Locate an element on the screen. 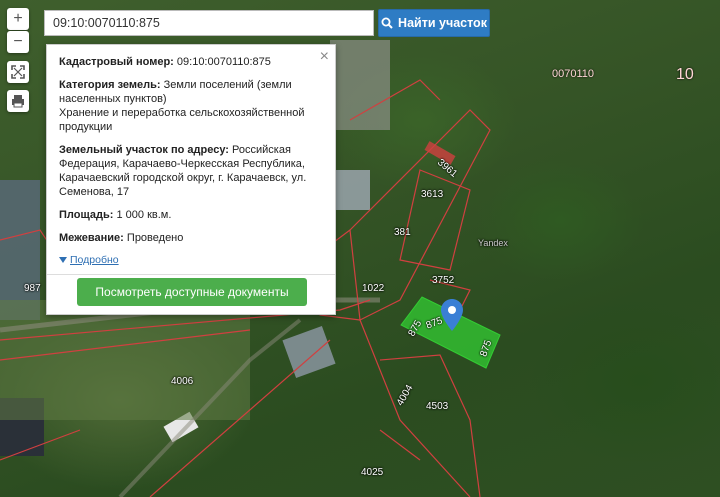  area-row: Площадь: 1 000 кв.м. is located at coordinates (191, 215).